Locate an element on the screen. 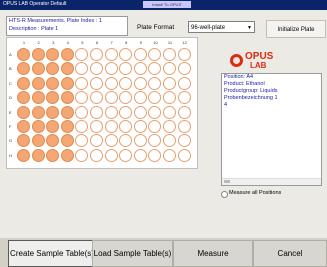 This screenshot has height=267, width=327. well-H10 is located at coordinates (155, 155).